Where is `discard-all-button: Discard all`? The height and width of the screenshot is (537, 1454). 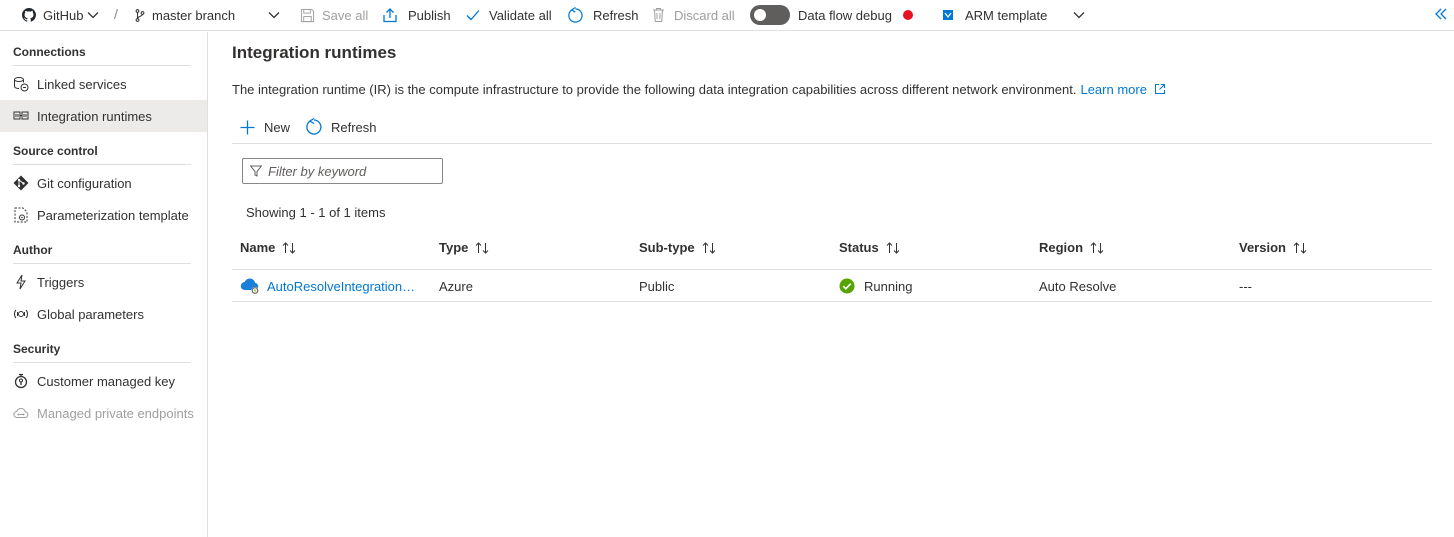
discard-all-button: Discard all is located at coordinates (693, 15).